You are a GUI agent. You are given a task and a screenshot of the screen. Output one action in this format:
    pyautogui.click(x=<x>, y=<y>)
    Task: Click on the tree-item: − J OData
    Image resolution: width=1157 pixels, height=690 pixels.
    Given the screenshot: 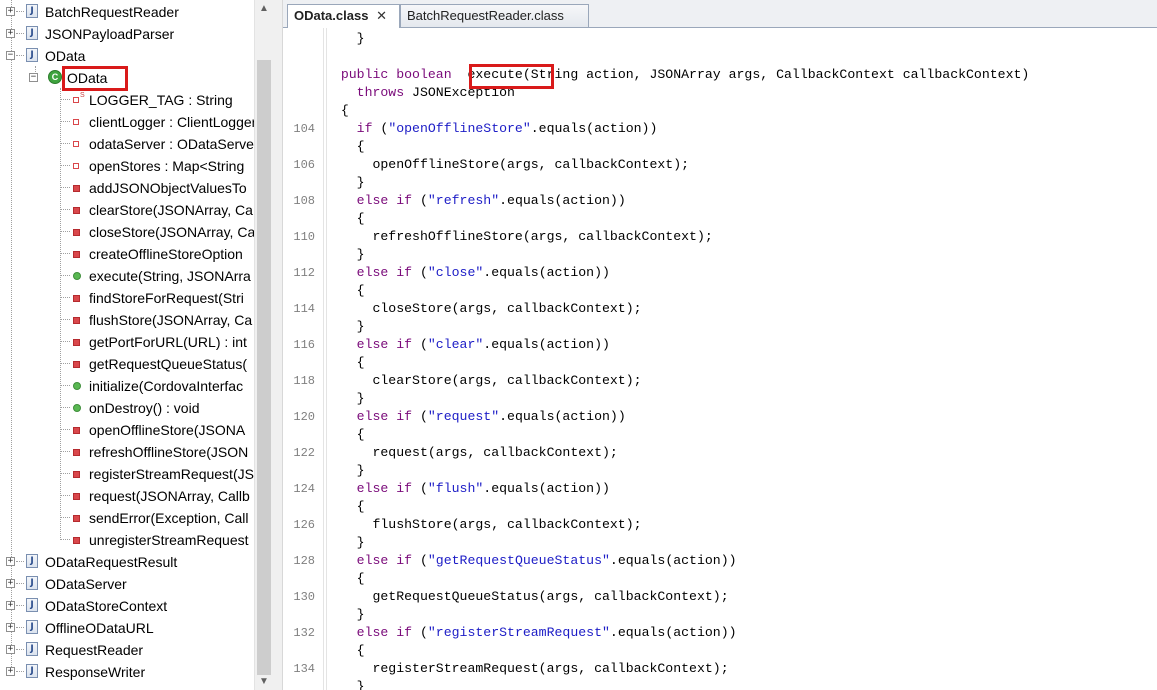 What is the action you would take?
    pyautogui.click(x=127, y=56)
    